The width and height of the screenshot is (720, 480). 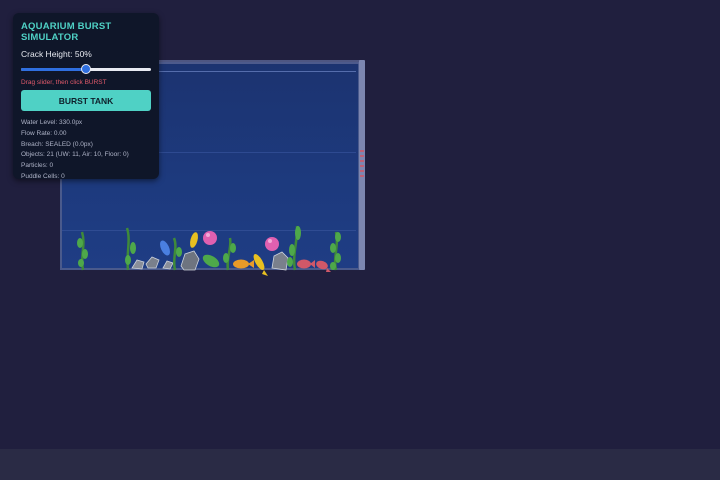 I want to click on crack-height-label: Crack Height: 50%, so click(x=56, y=54).